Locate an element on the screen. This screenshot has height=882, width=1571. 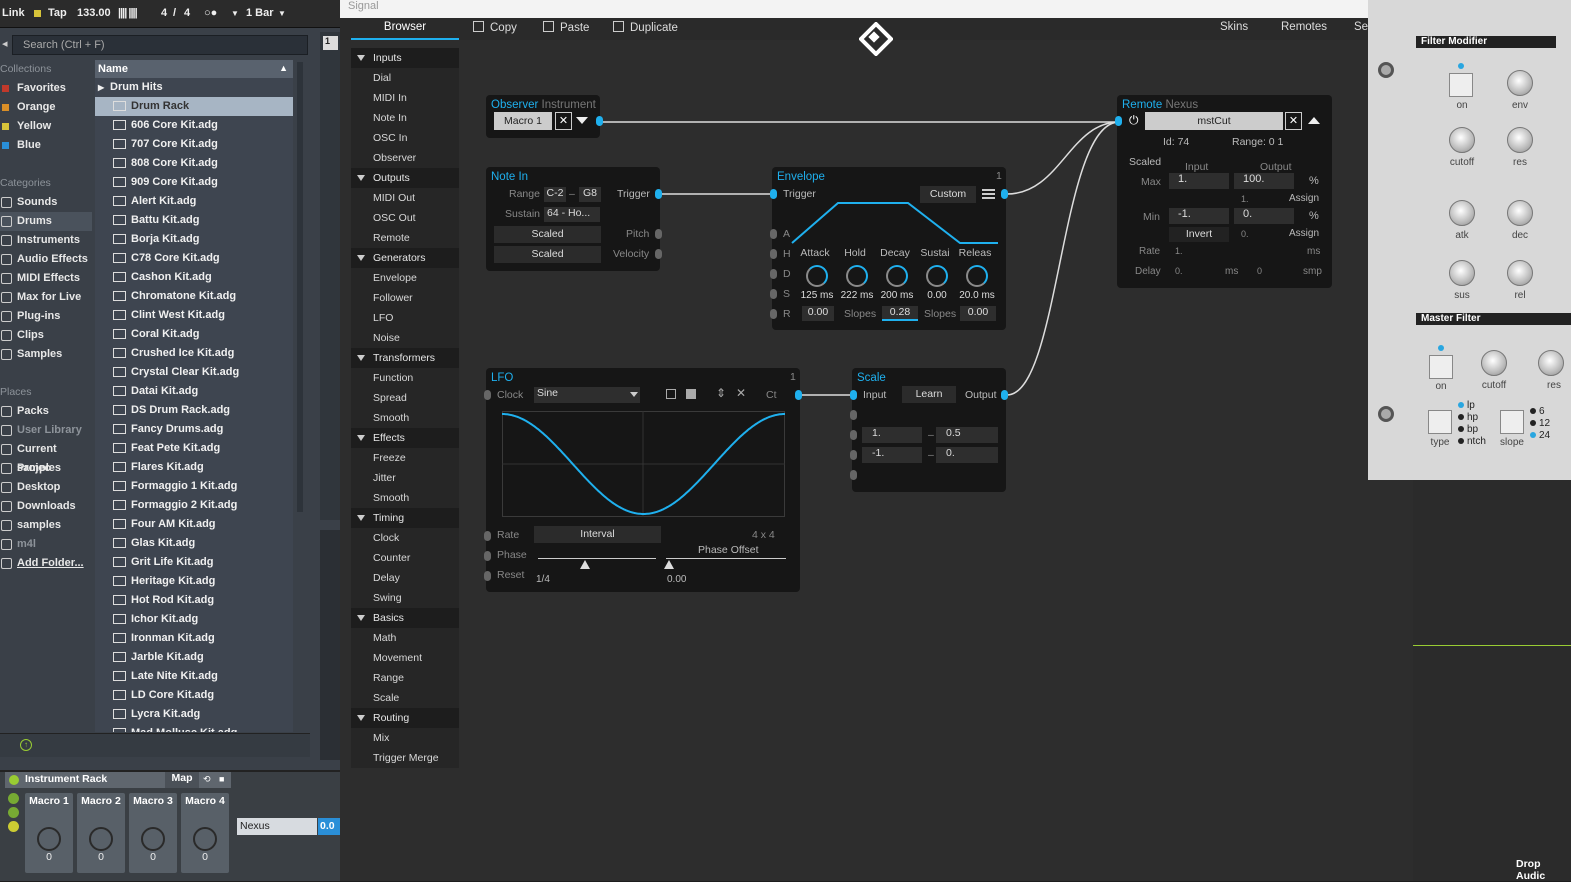
remotes-button: Remotes is located at coordinates (1304, 27).